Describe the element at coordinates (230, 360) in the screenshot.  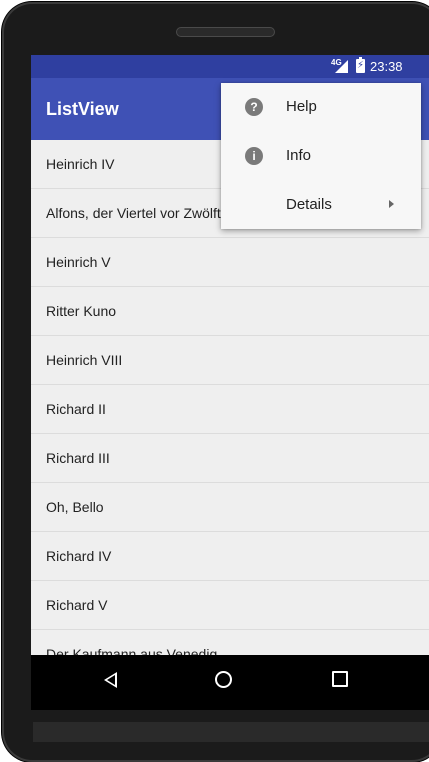
I see `list-item: Heinrich VIII` at that location.